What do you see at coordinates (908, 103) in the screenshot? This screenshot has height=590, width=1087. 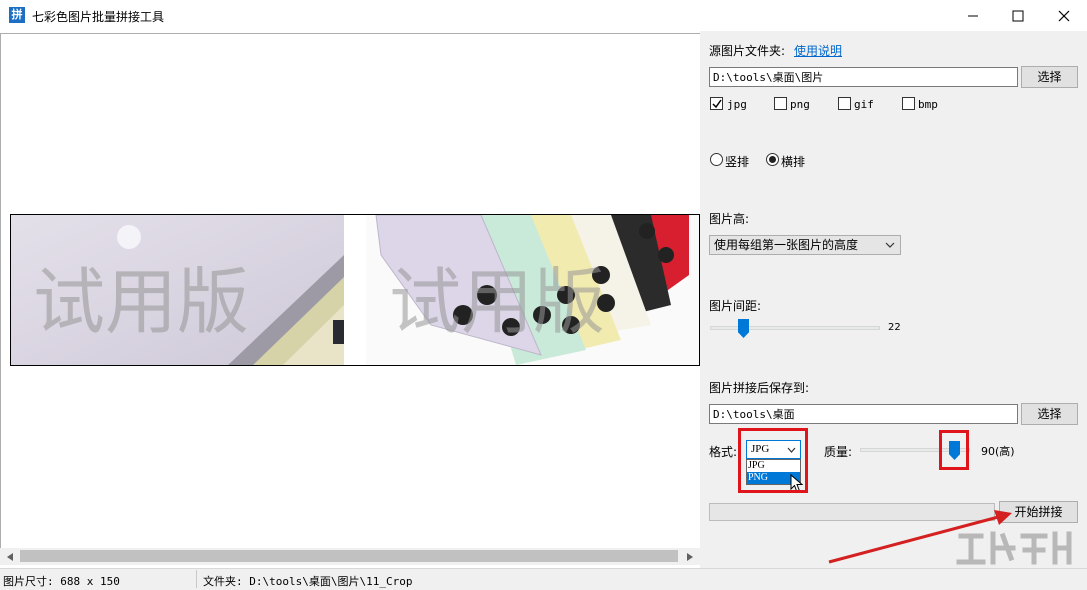 I see `bmp-checkbox` at bounding box center [908, 103].